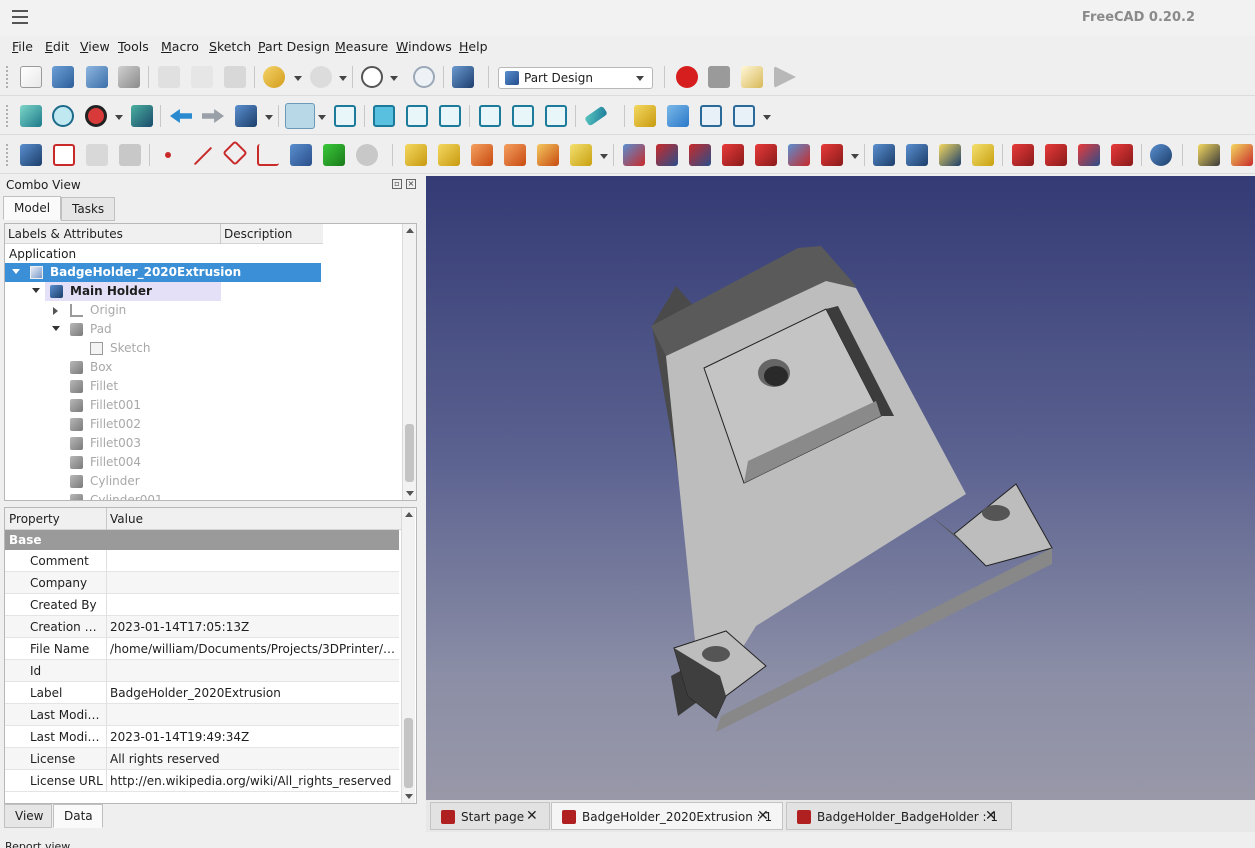 This screenshot has width=1255, height=848. Describe the element at coordinates (163, 481) in the screenshot. I see `tree-item-cylinder: Cylinder` at that location.